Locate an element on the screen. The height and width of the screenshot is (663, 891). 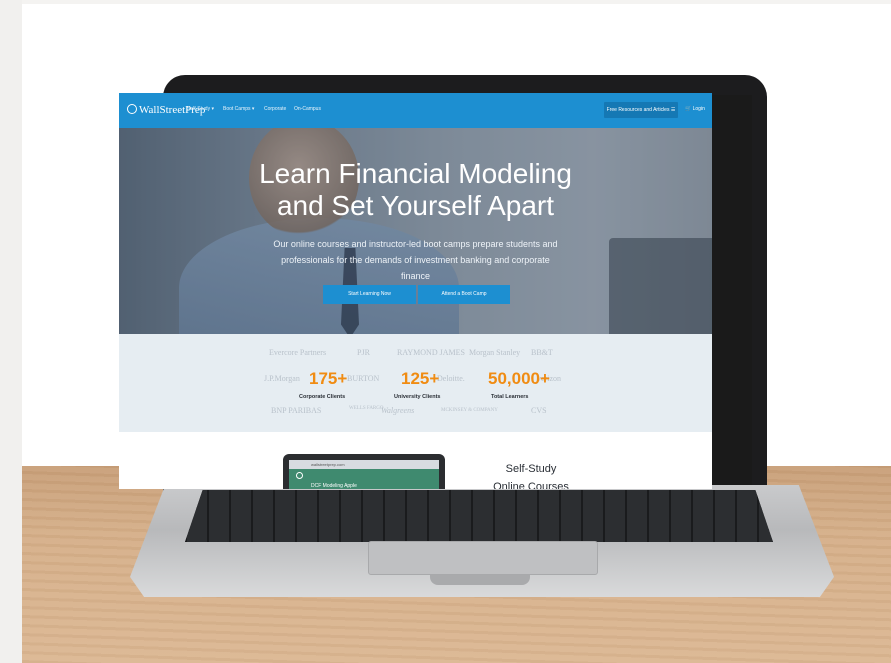
logo-mckinsey: MCKINSEY & COMPANY is located at coordinates (469, 410).